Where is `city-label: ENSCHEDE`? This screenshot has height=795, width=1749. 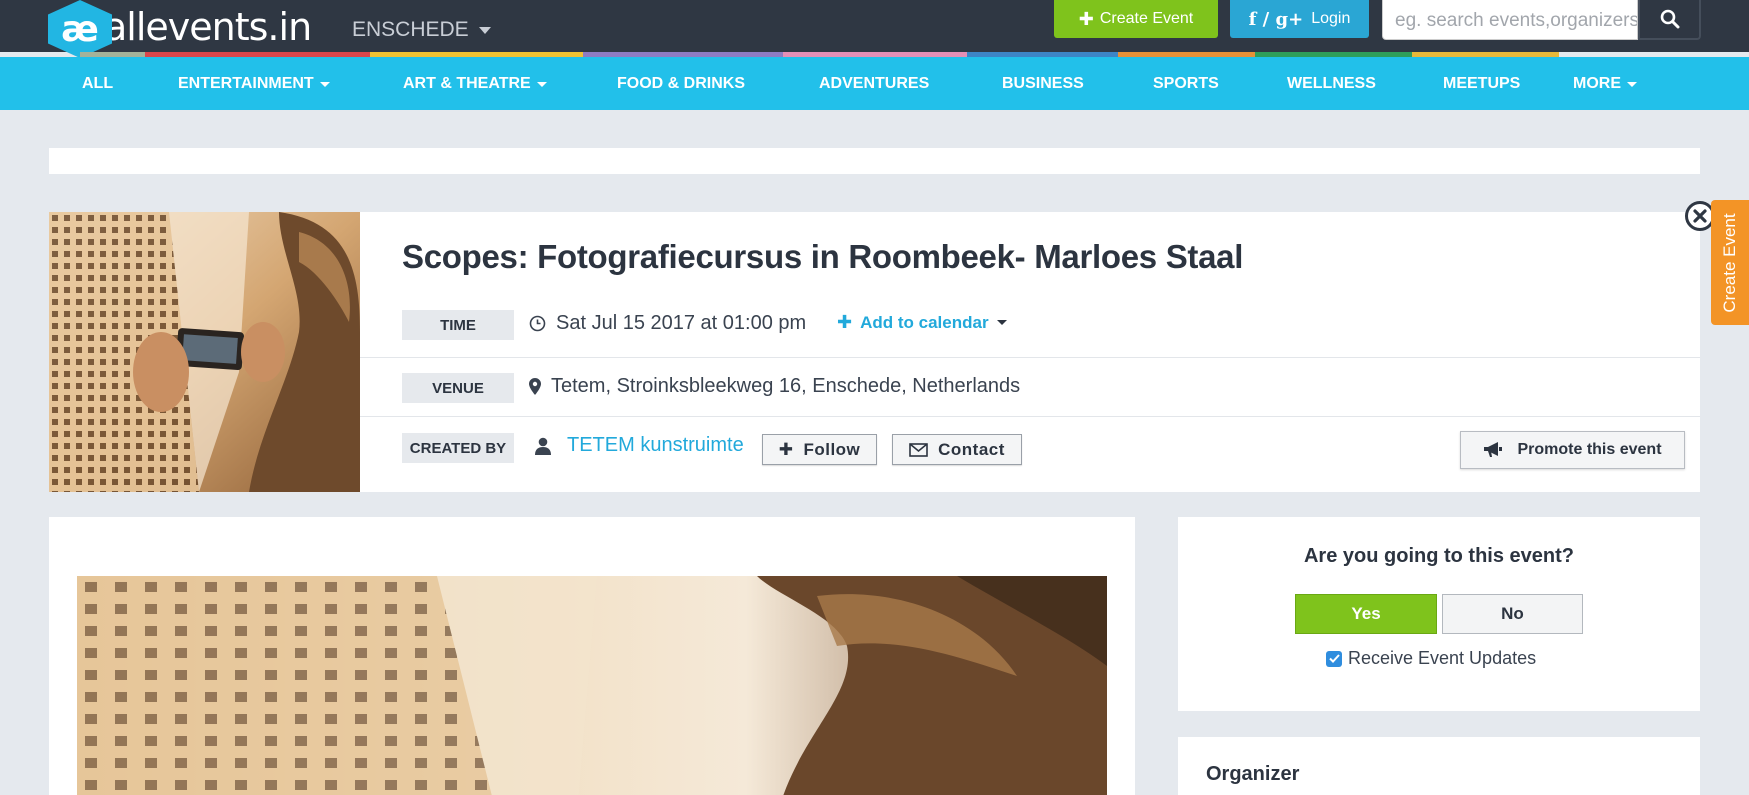
city-label: ENSCHEDE is located at coordinates (410, 29).